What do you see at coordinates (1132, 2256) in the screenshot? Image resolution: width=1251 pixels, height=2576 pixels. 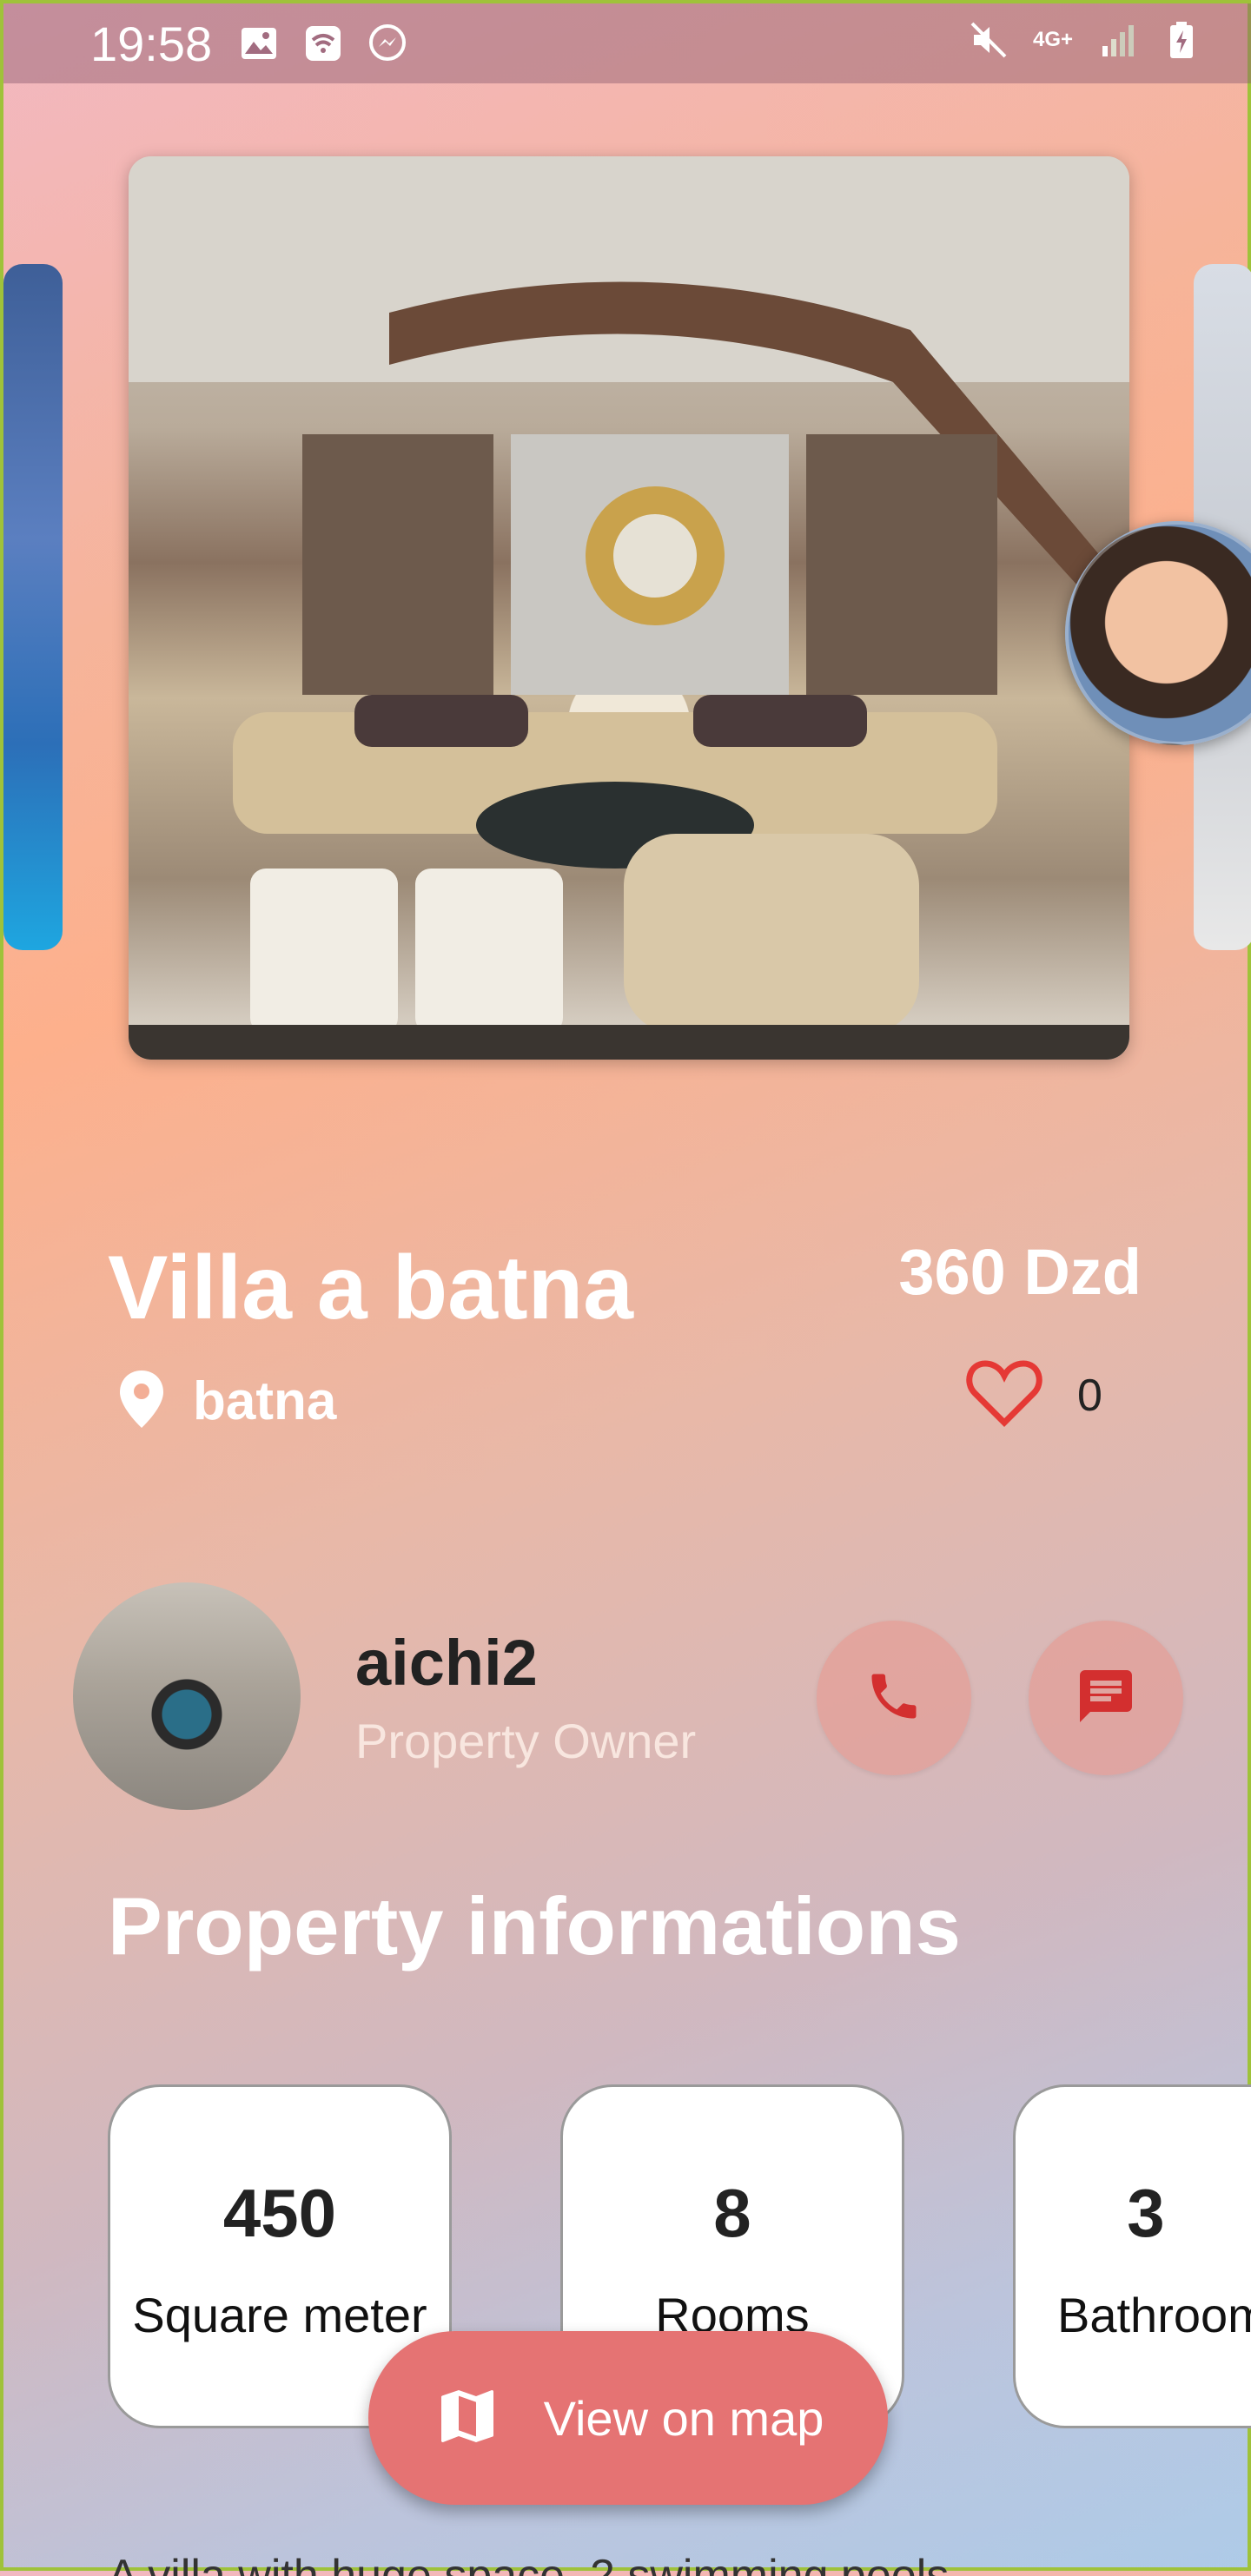 I see `info-card-bathrooms: 3 Bathrooms` at bounding box center [1132, 2256].